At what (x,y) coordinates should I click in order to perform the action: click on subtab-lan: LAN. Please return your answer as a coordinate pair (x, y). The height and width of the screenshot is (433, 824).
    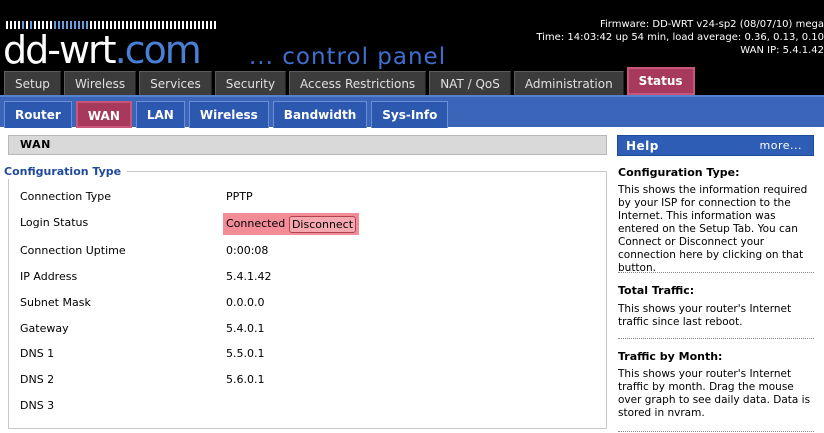
    Looking at the image, I should click on (160, 114).